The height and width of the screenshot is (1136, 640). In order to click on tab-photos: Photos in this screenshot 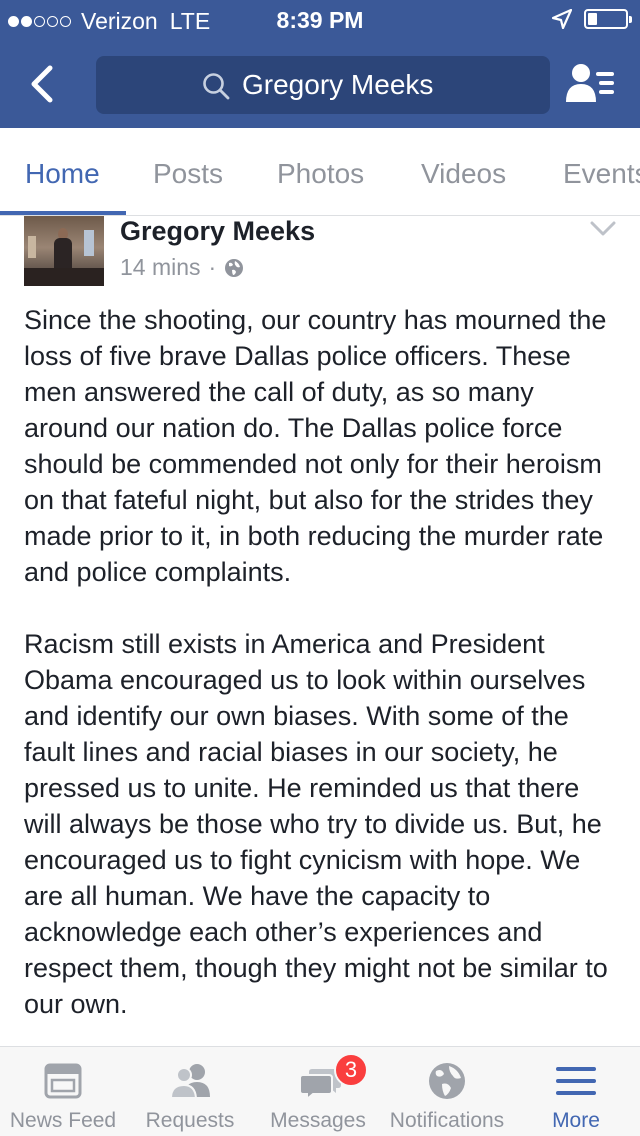, I will do `click(320, 174)`.